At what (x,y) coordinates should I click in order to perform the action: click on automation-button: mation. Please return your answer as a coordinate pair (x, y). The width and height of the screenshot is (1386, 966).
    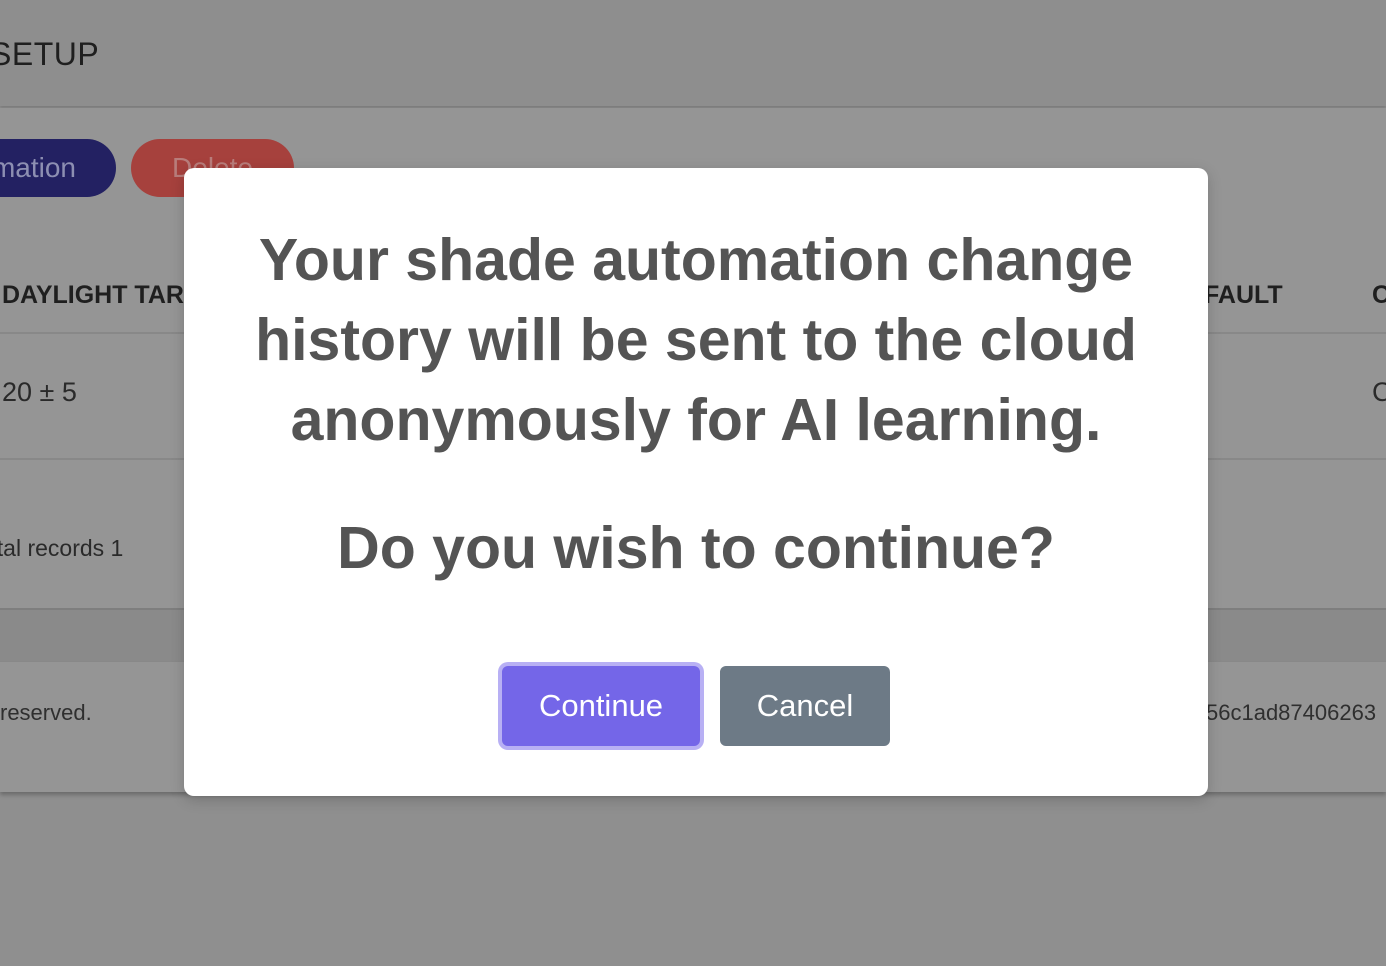
    Looking at the image, I should click on (58, 168).